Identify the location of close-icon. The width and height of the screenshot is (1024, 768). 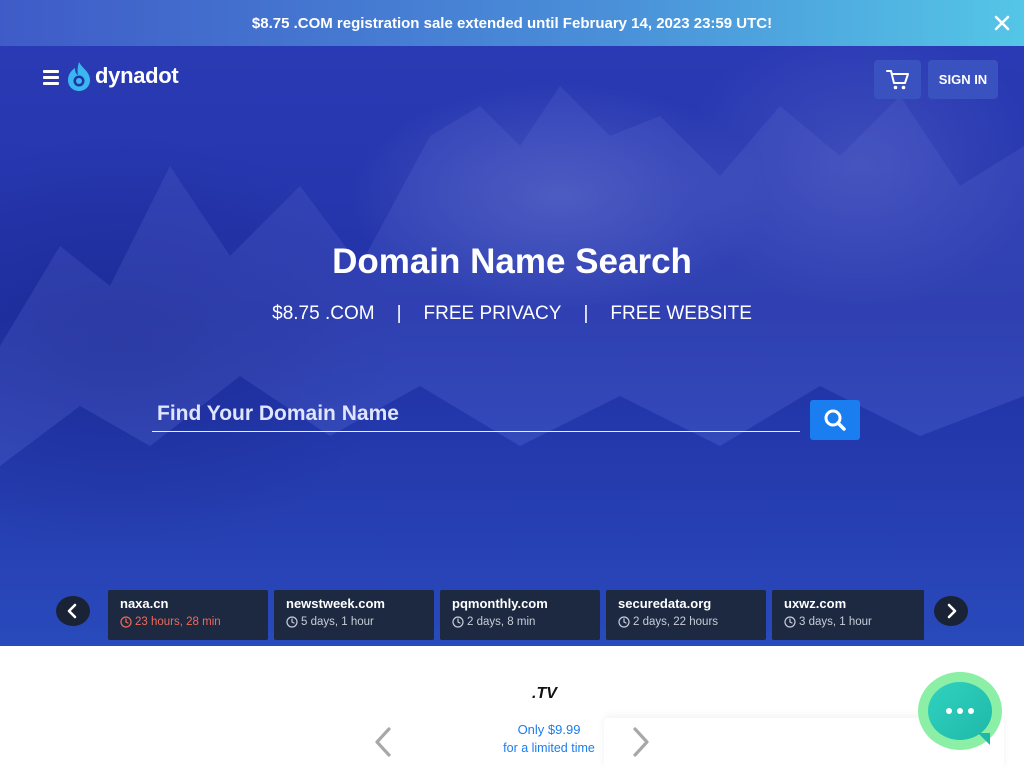
(1002, 23).